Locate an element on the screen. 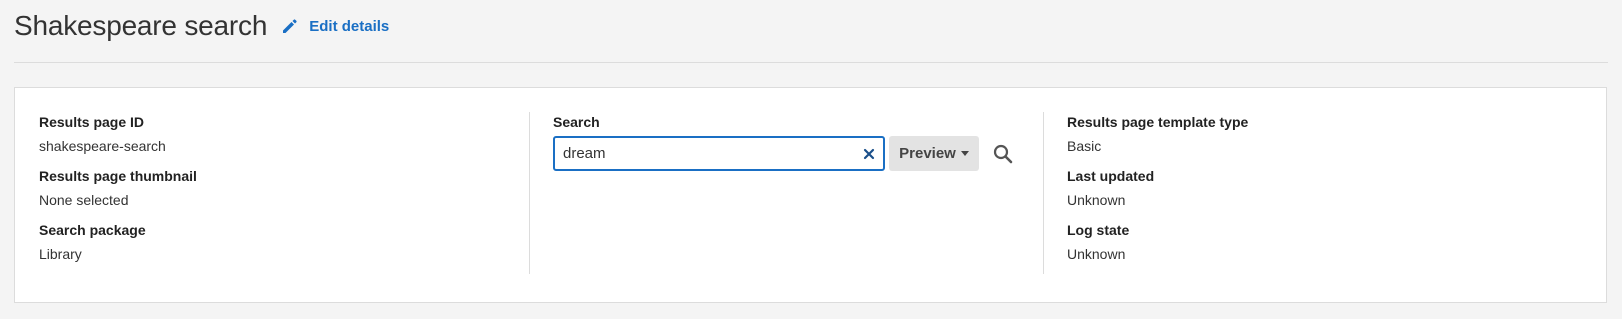  last-updated-value: Unknown is located at coordinates (1096, 200).